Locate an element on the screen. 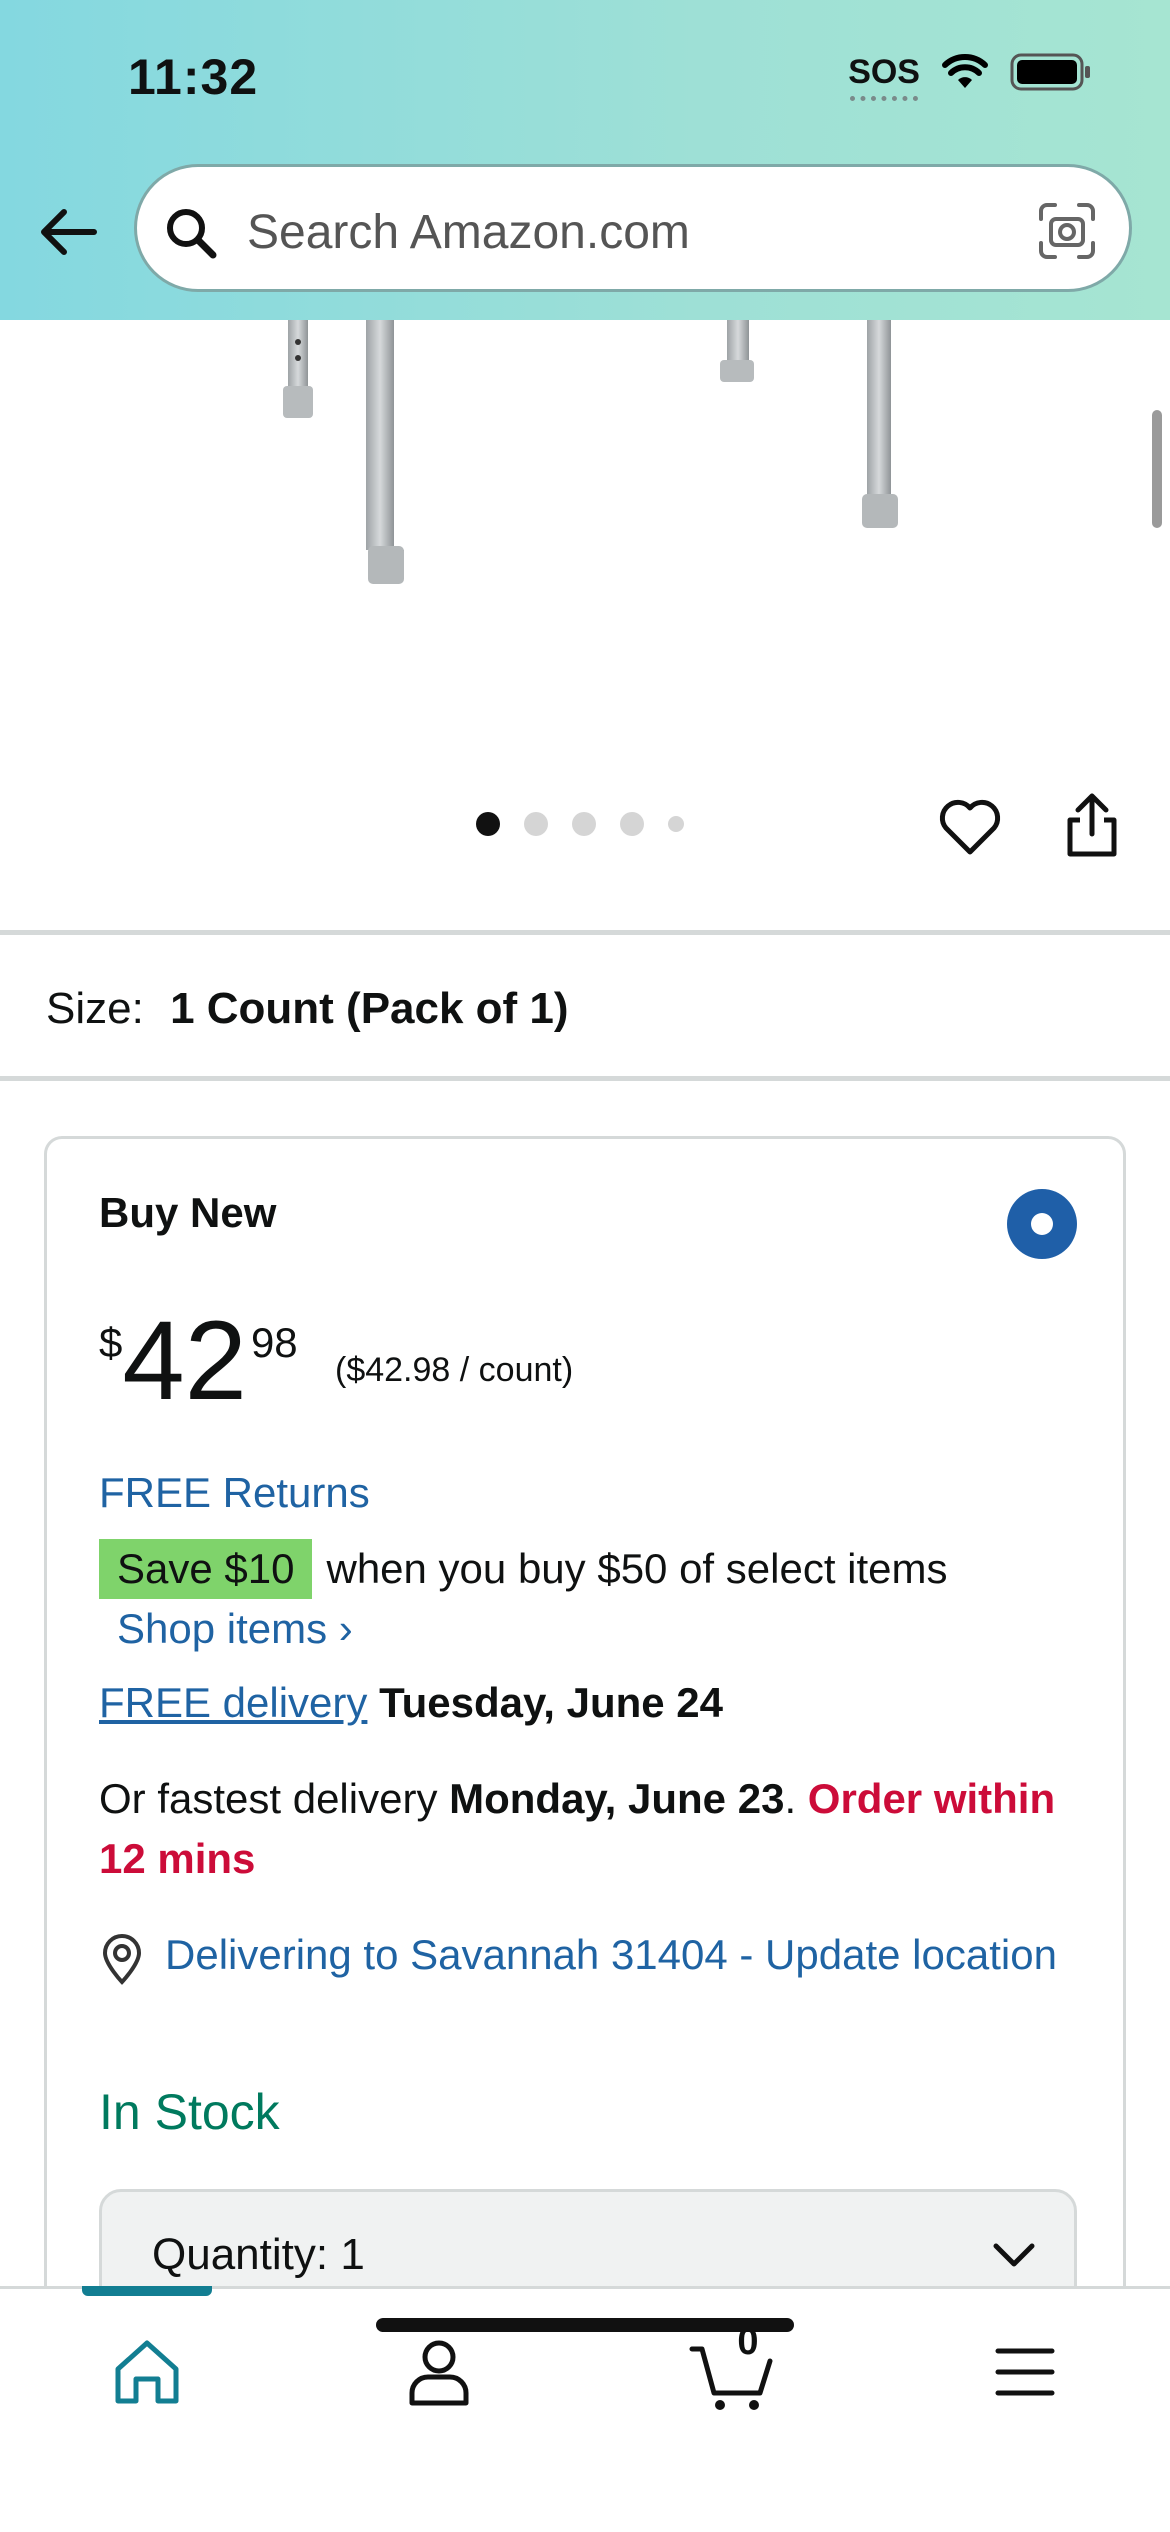 Image resolution: width=1170 pixels, height=2532 pixels. tab-cart: 0 is located at coordinates (733, 2369).